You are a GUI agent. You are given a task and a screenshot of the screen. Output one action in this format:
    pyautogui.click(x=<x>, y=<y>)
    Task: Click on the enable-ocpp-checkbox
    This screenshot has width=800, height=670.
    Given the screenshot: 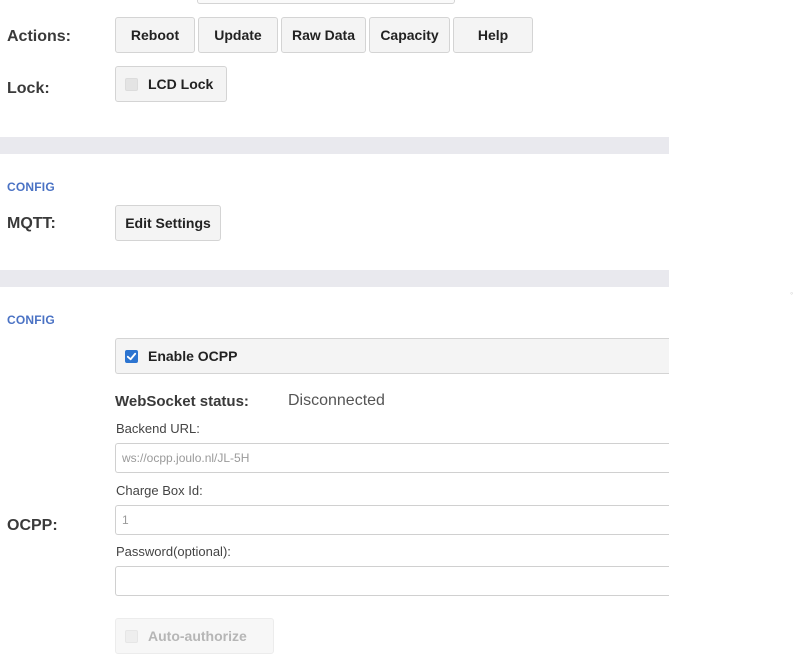 What is the action you would take?
    pyautogui.click(x=131, y=356)
    